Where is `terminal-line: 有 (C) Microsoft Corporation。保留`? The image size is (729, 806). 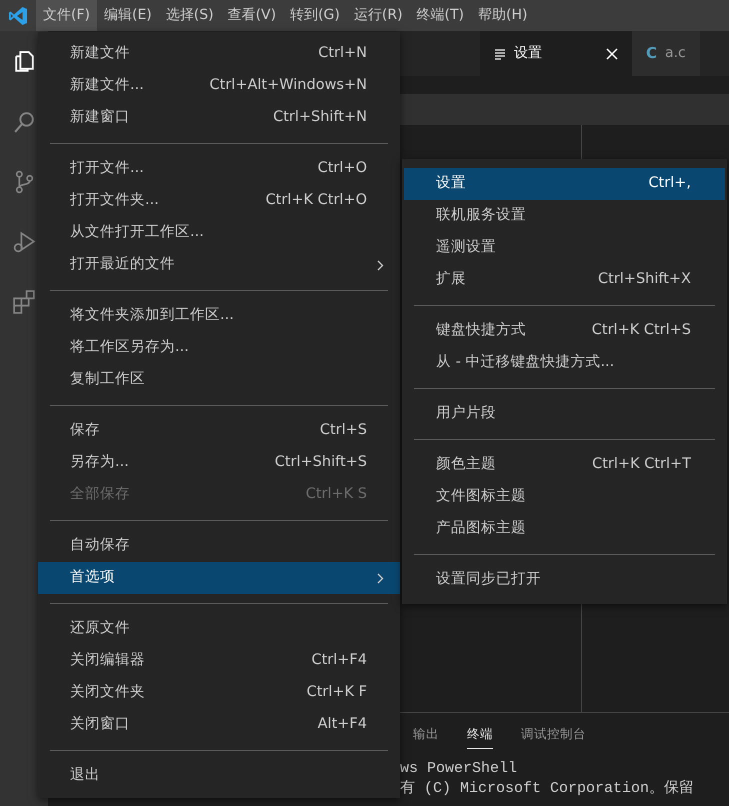 terminal-line: 有 (C) Microsoft Corporation。保留 is located at coordinates (548, 788).